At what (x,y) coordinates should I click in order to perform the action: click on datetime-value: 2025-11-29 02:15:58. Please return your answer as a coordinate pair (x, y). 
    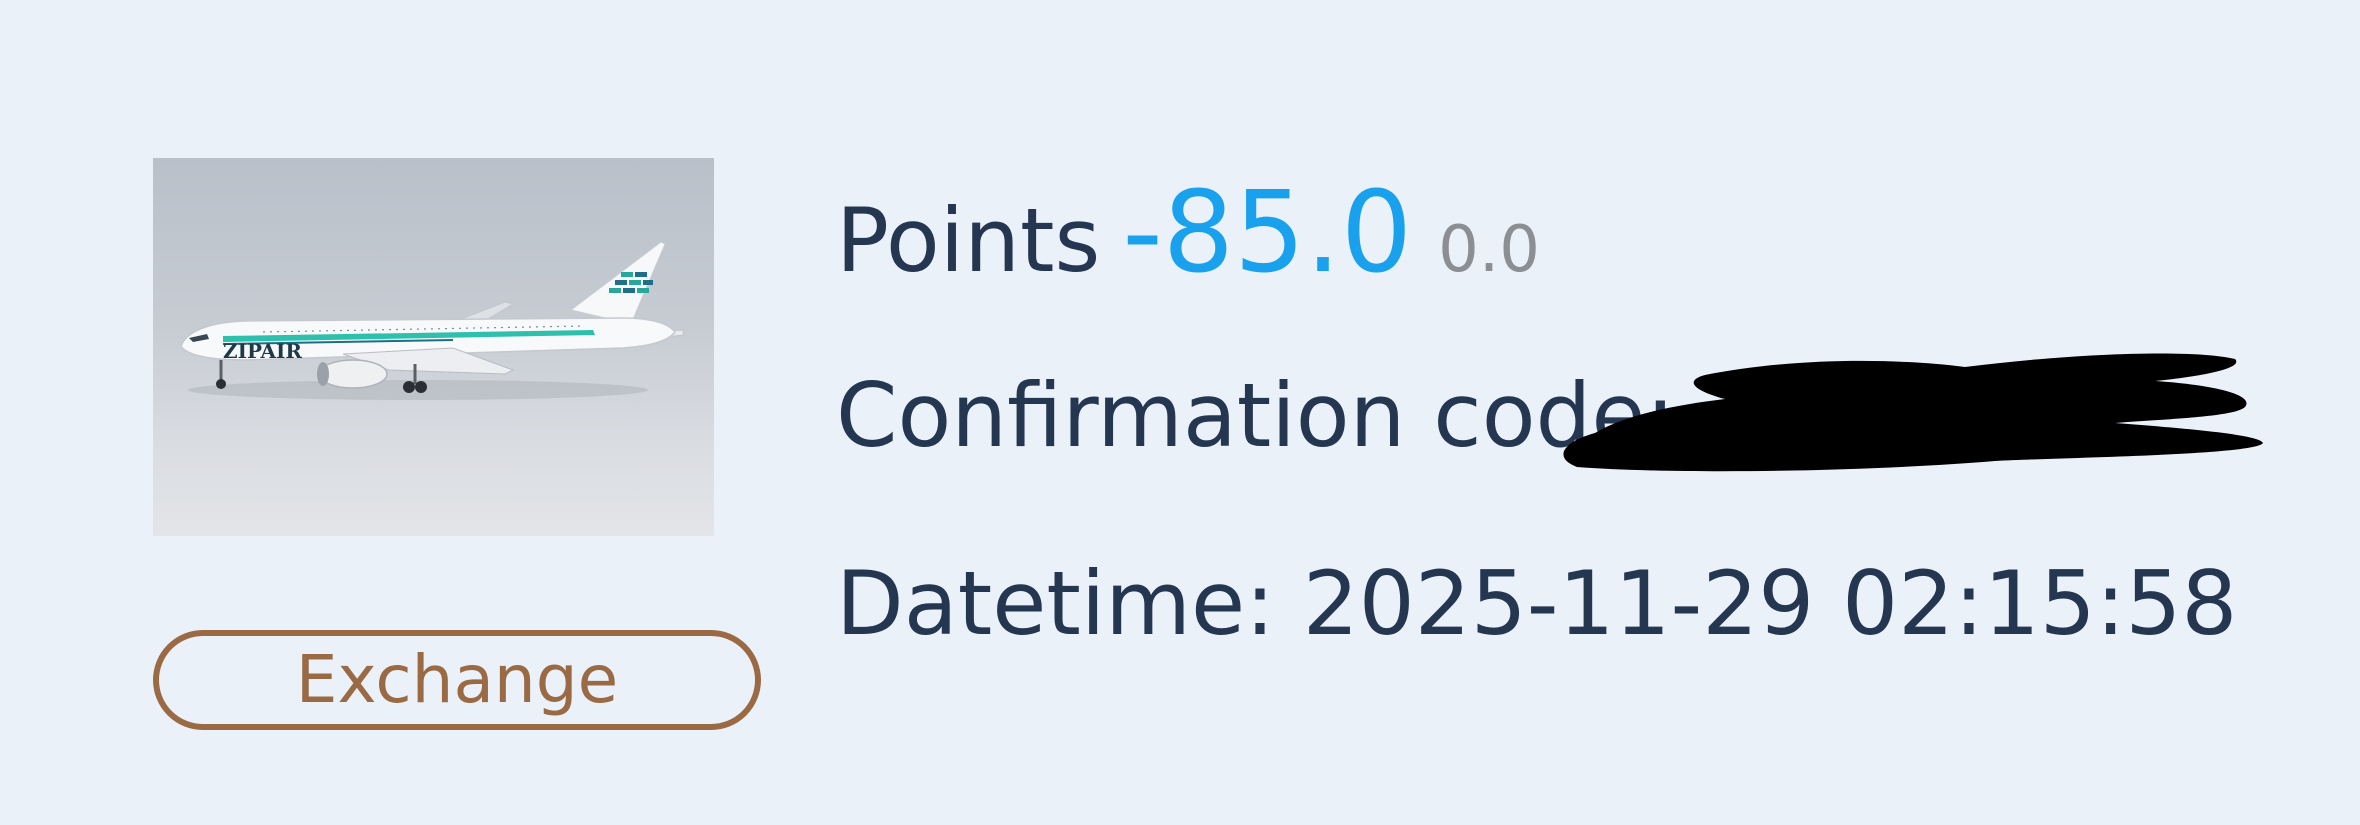
    Looking at the image, I should click on (1770, 603).